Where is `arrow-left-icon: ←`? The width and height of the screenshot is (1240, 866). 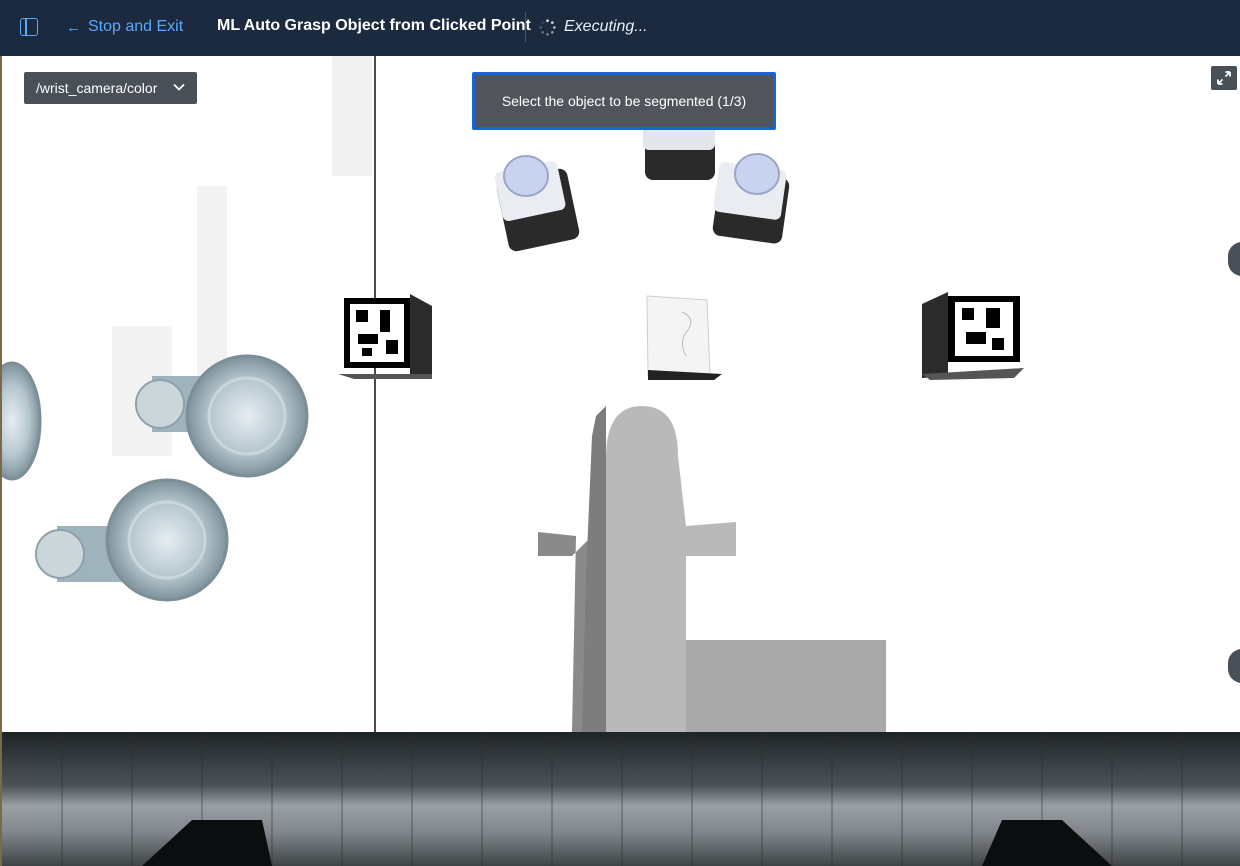
arrow-left-icon: ← is located at coordinates (73, 27).